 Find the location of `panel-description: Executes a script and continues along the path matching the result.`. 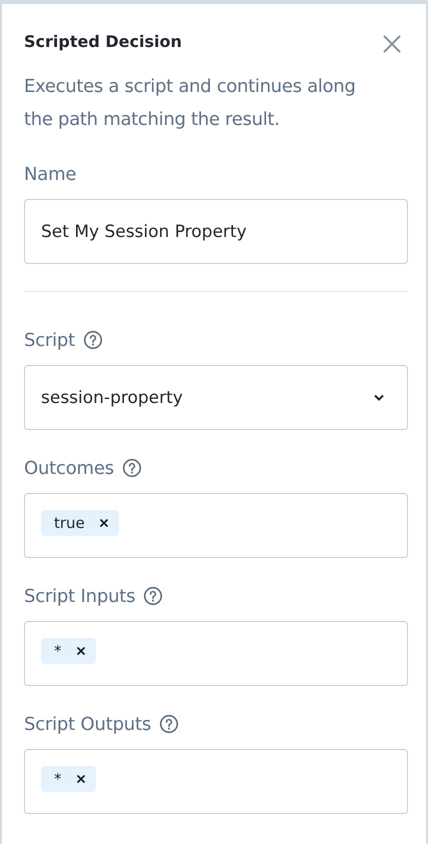

panel-description: Executes a script and continues along the path matching the result. is located at coordinates (190, 103).